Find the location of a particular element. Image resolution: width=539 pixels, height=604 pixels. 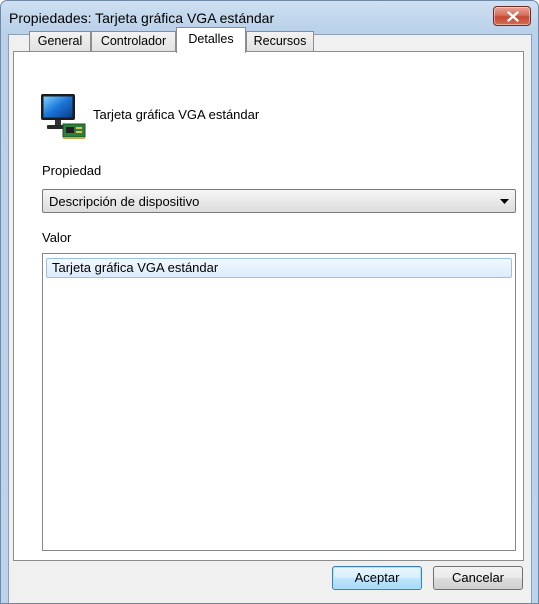

tab-detalles-label: Detalles is located at coordinates (211, 39).